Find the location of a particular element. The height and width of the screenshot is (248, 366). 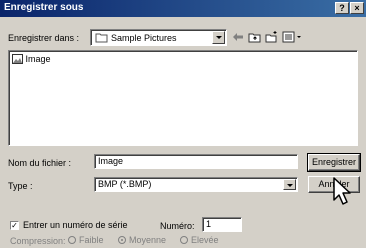

list-item: Image is located at coordinates (31, 60).